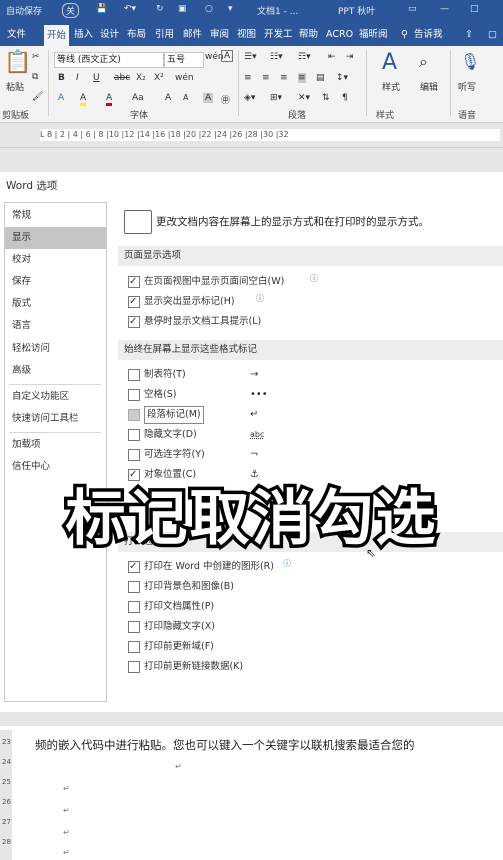 This screenshot has width=503, height=860. I want to click on line-spacing-icon: ↕▾, so click(342, 78).